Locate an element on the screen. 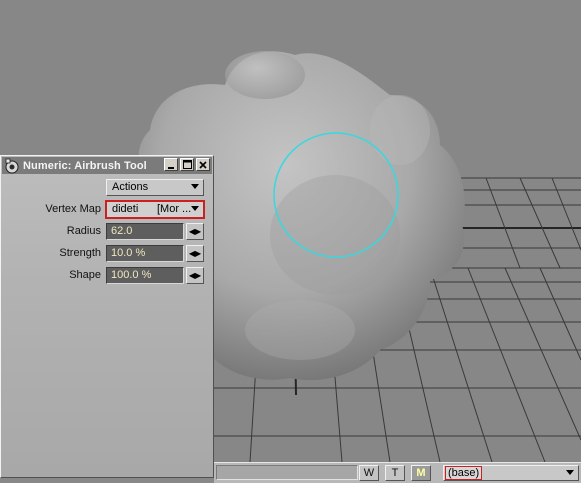 Image resolution: width=581 pixels, height=483 pixels. actions-row: Actions is located at coordinates (108, 188).